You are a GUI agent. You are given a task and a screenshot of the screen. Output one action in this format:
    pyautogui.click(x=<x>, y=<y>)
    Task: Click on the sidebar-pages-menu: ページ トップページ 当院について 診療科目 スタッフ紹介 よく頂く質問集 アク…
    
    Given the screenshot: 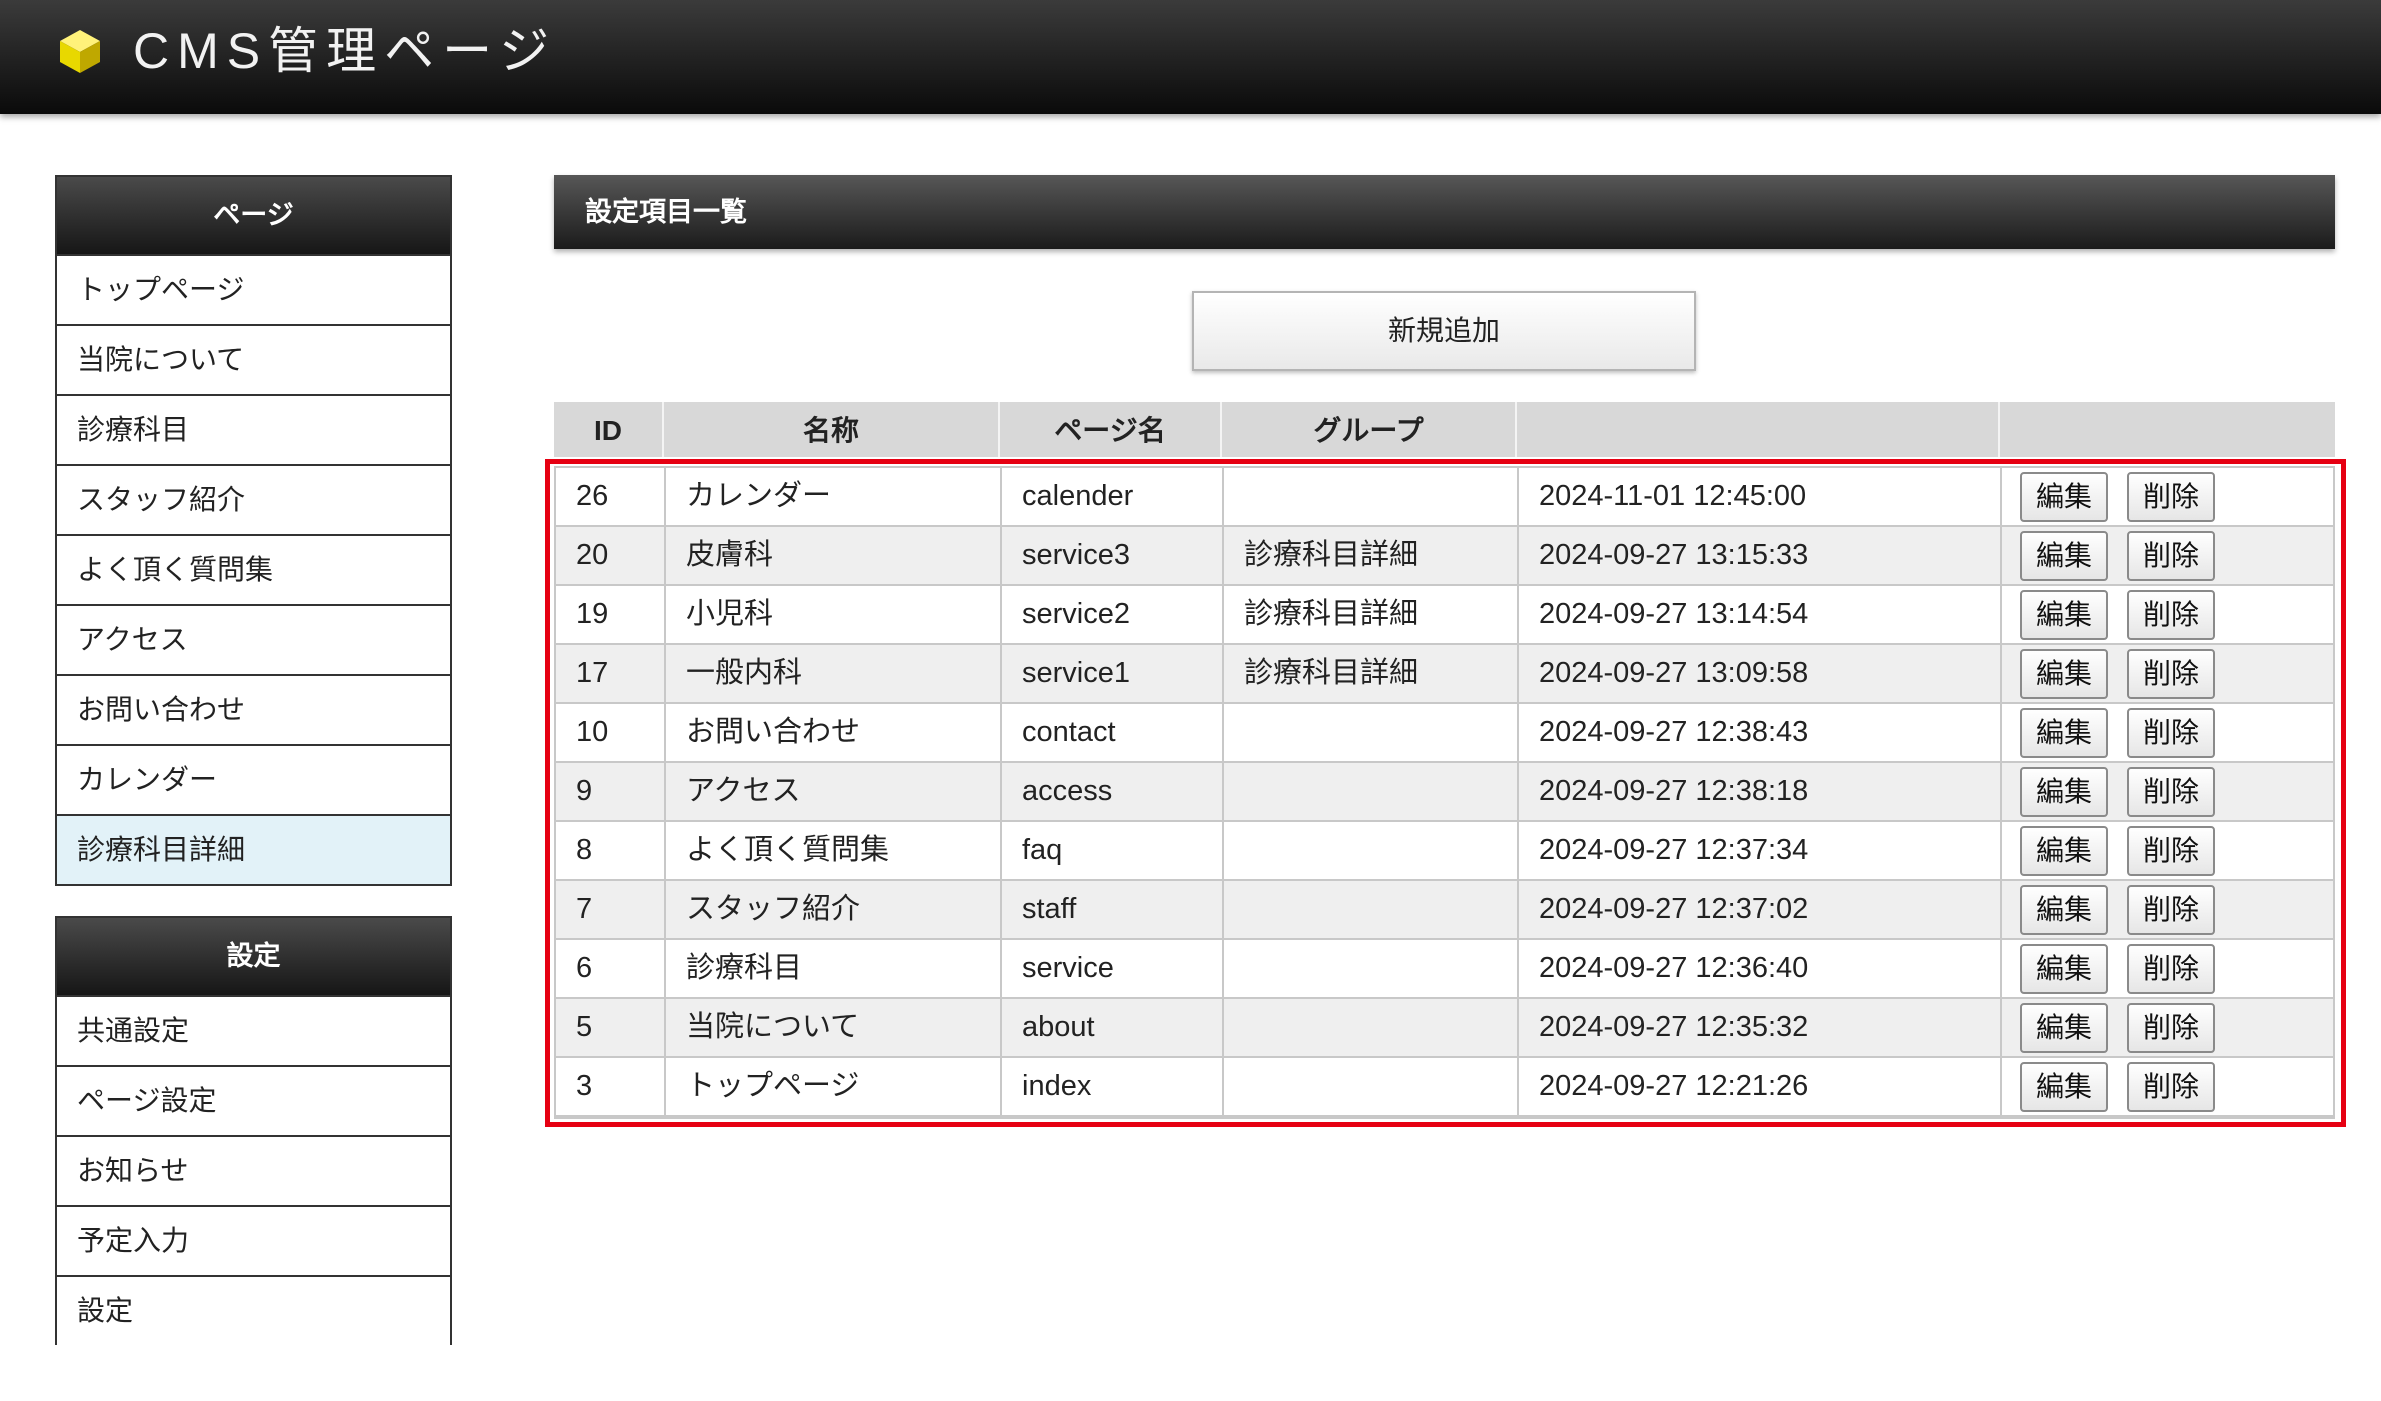 What is the action you would take?
    pyautogui.click(x=253, y=530)
    